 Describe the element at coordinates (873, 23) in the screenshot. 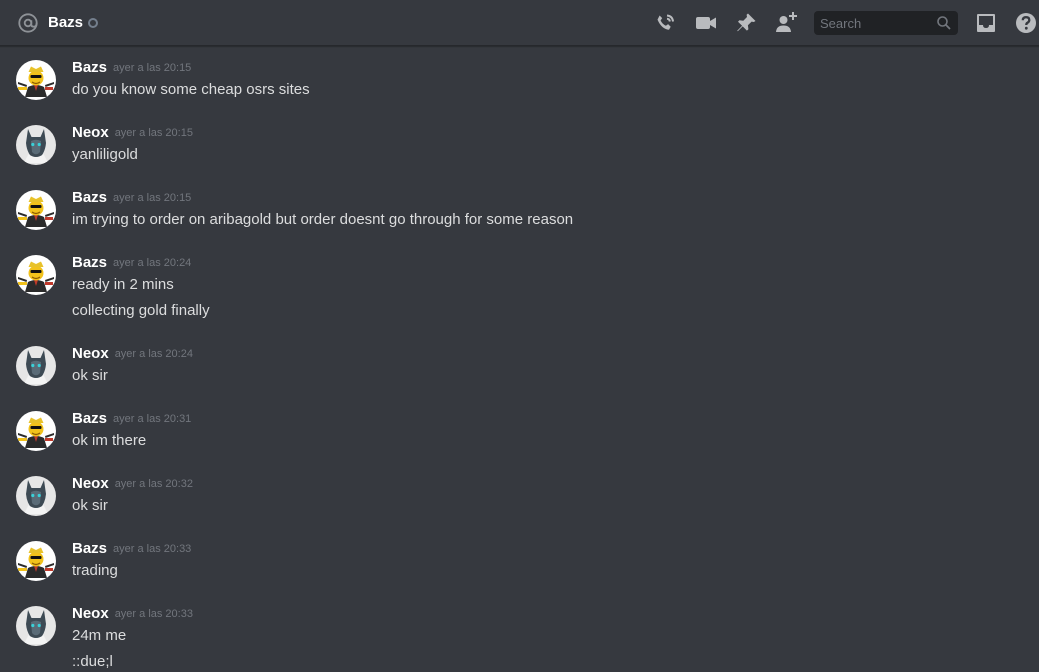

I see `search-input` at that location.